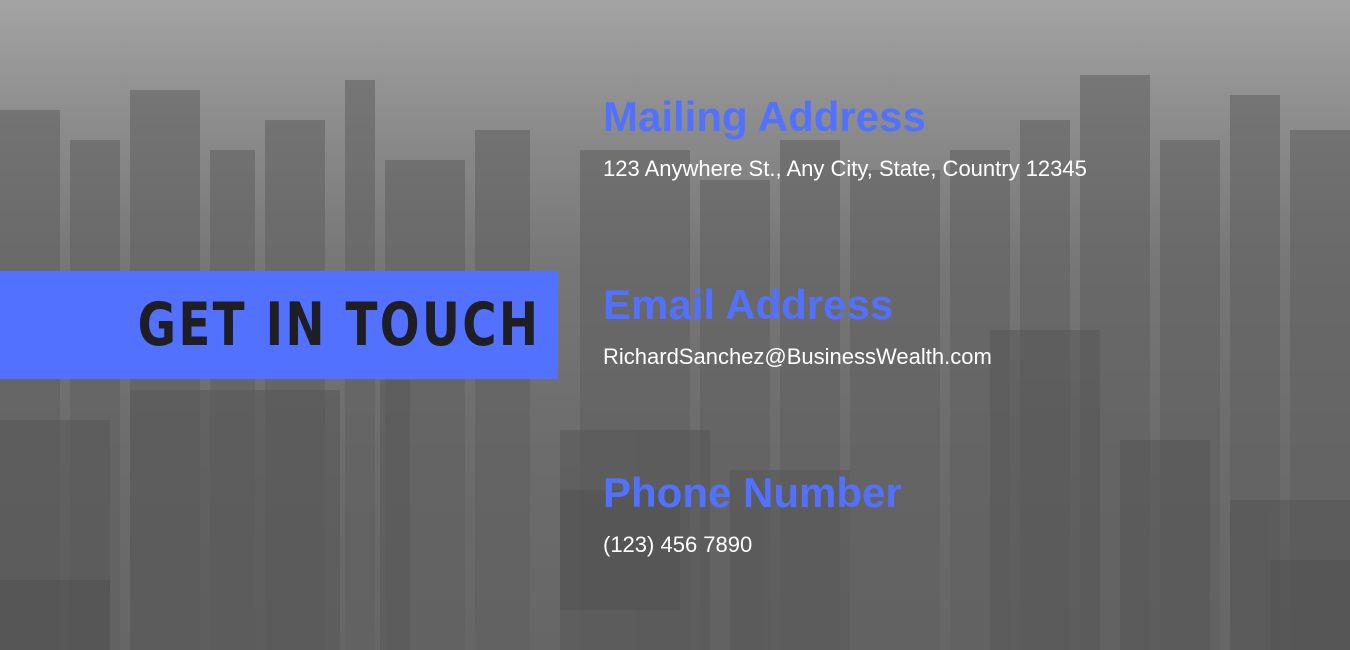 Image resolution: width=1350 pixels, height=650 pixels. What do you see at coordinates (752, 492) in the screenshot?
I see `phone-number-heading: Phone Number` at bounding box center [752, 492].